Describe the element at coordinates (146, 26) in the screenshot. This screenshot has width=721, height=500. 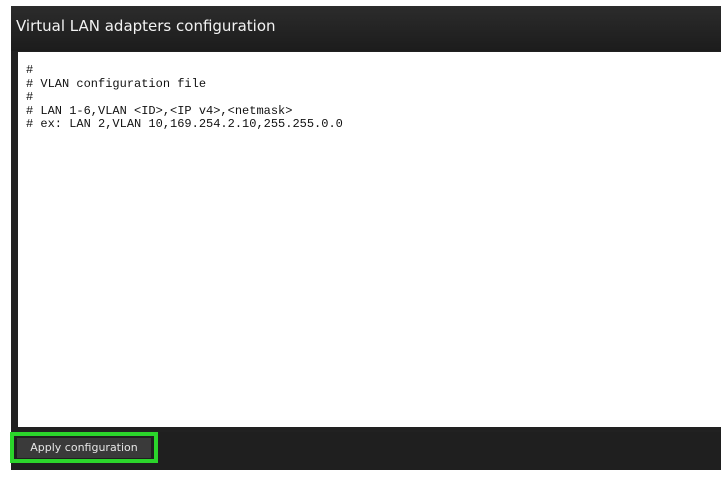
I see `page-title: Virtual LAN adapters configuration` at that location.